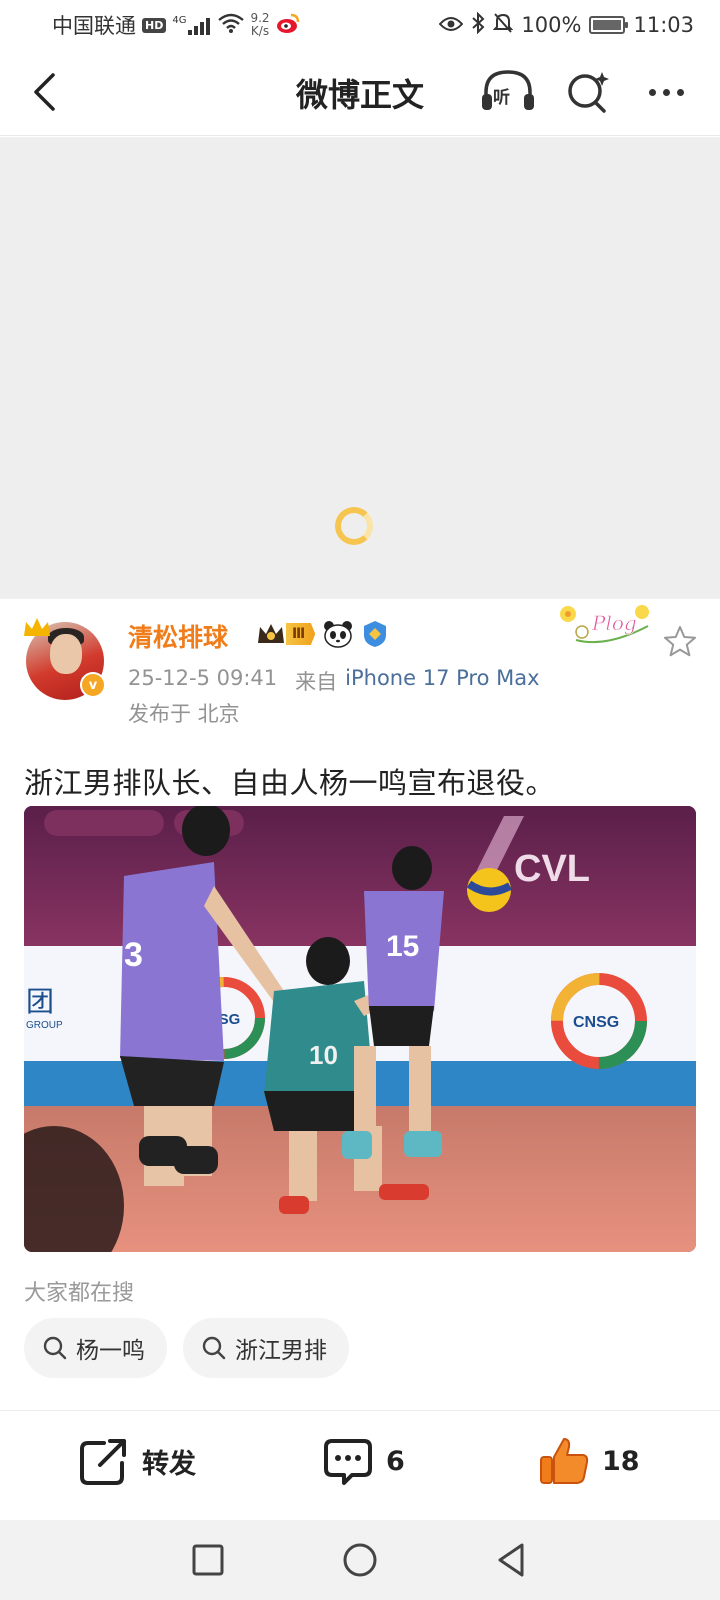 This screenshot has height=1600, width=720. I want to click on eye-icon, so click(451, 25).